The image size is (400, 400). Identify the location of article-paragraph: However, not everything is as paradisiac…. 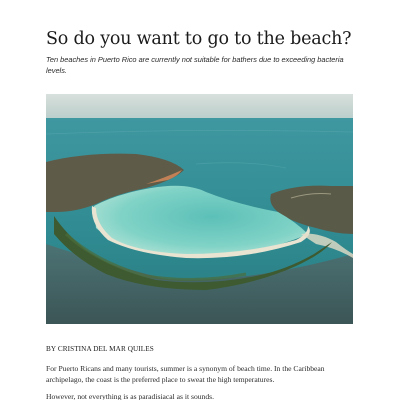
(130, 396).